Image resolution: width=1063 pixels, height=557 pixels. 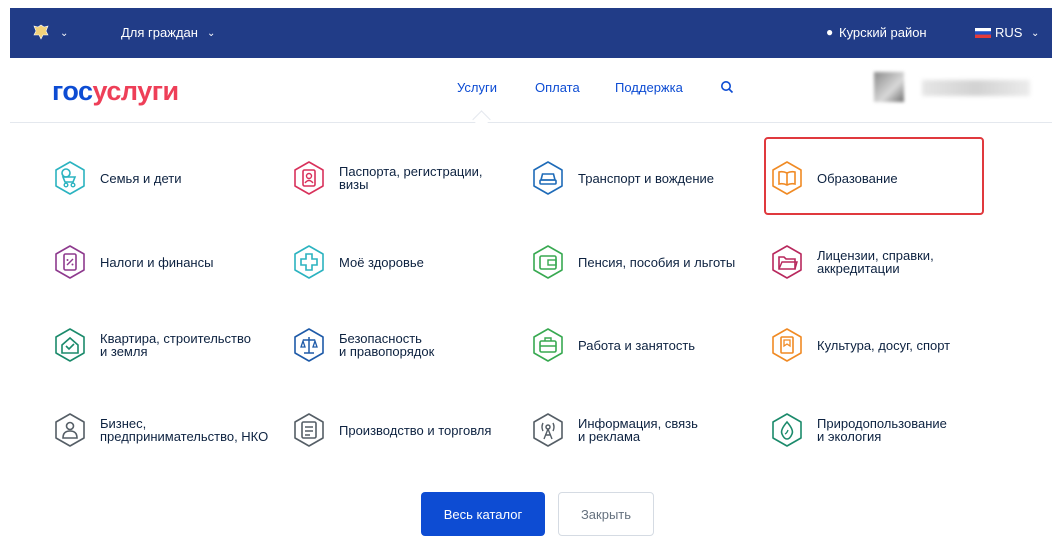 What do you see at coordinates (638, 430) in the screenshot?
I see `service-category-label: Информация, связь и реклама` at bounding box center [638, 430].